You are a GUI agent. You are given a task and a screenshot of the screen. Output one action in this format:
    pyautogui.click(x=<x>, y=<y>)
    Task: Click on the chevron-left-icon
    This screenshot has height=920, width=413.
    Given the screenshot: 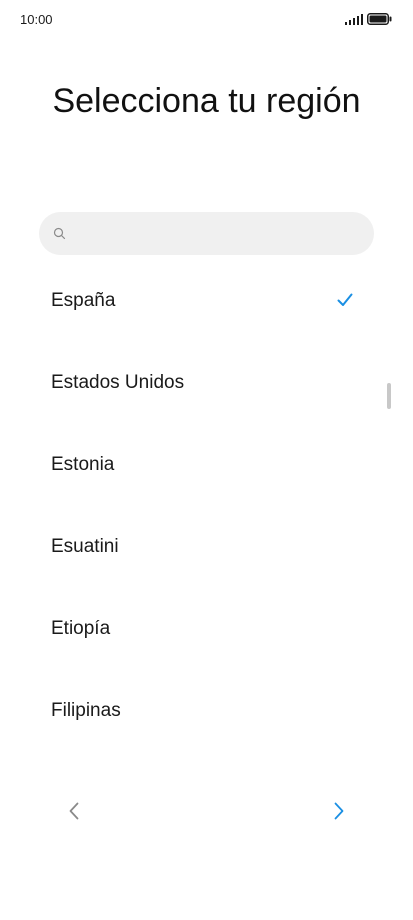 What is the action you would take?
    pyautogui.click(x=74, y=811)
    